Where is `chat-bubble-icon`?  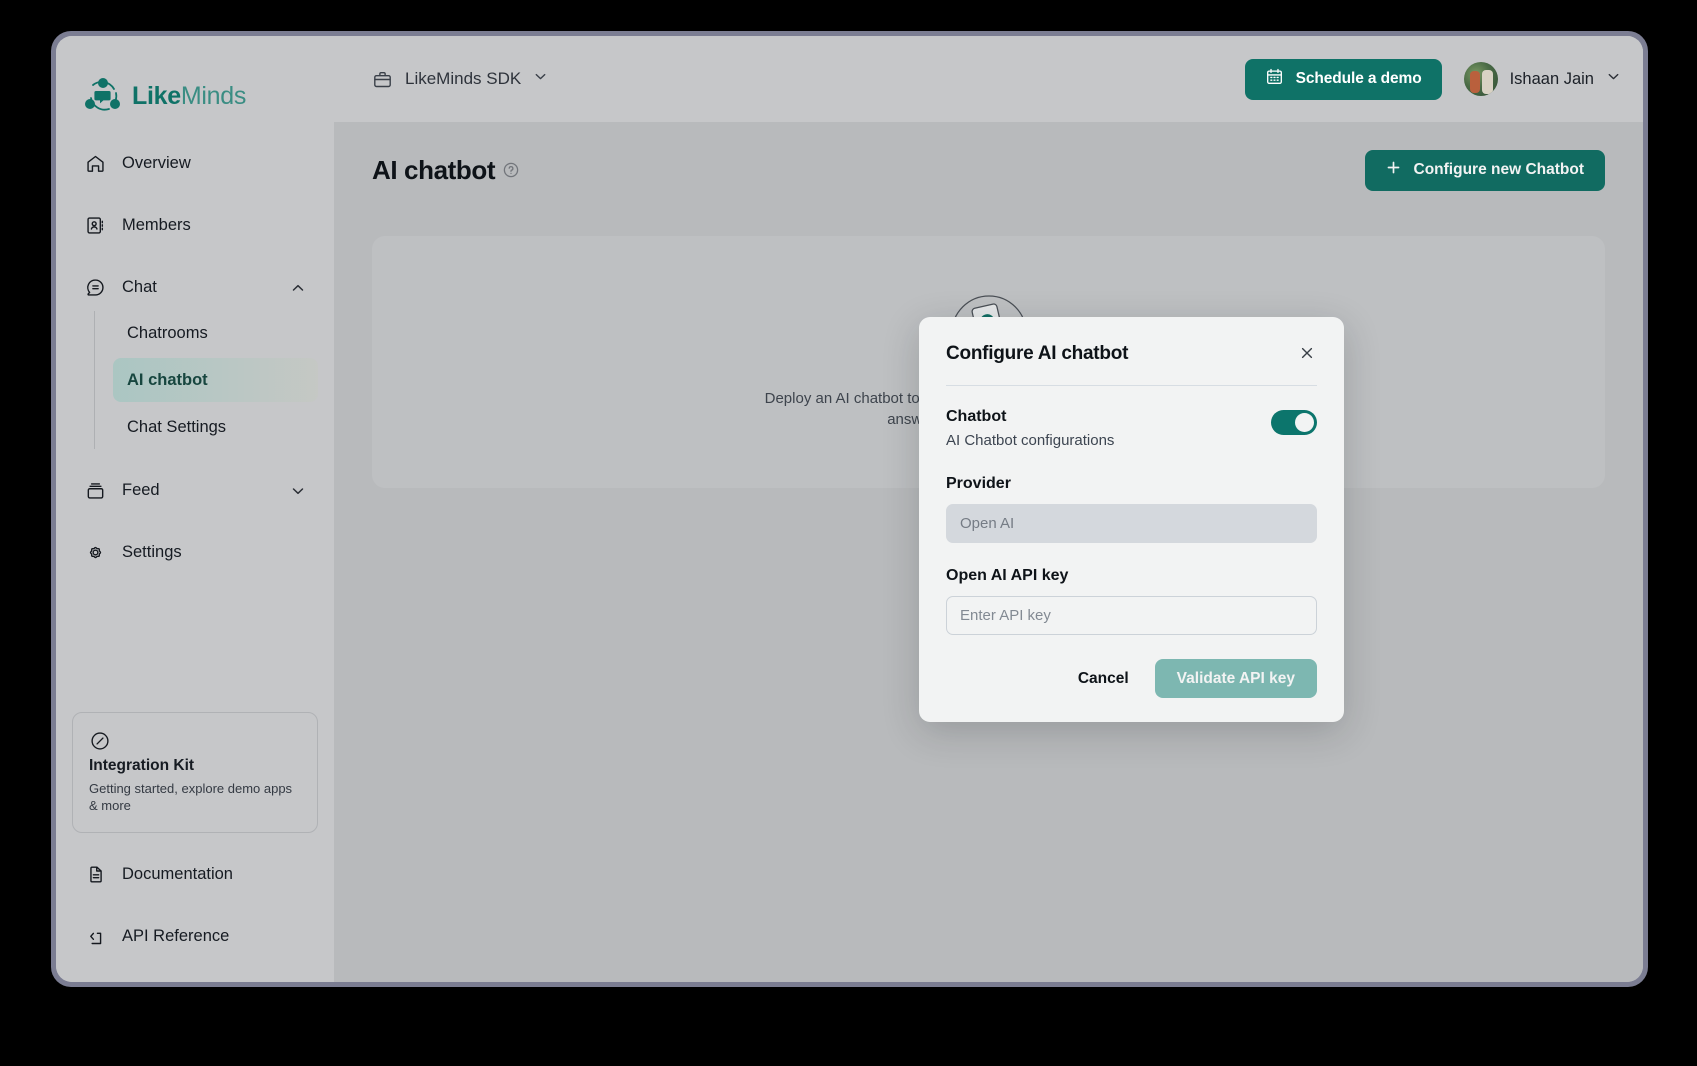
chat-bubble-icon is located at coordinates (95, 288).